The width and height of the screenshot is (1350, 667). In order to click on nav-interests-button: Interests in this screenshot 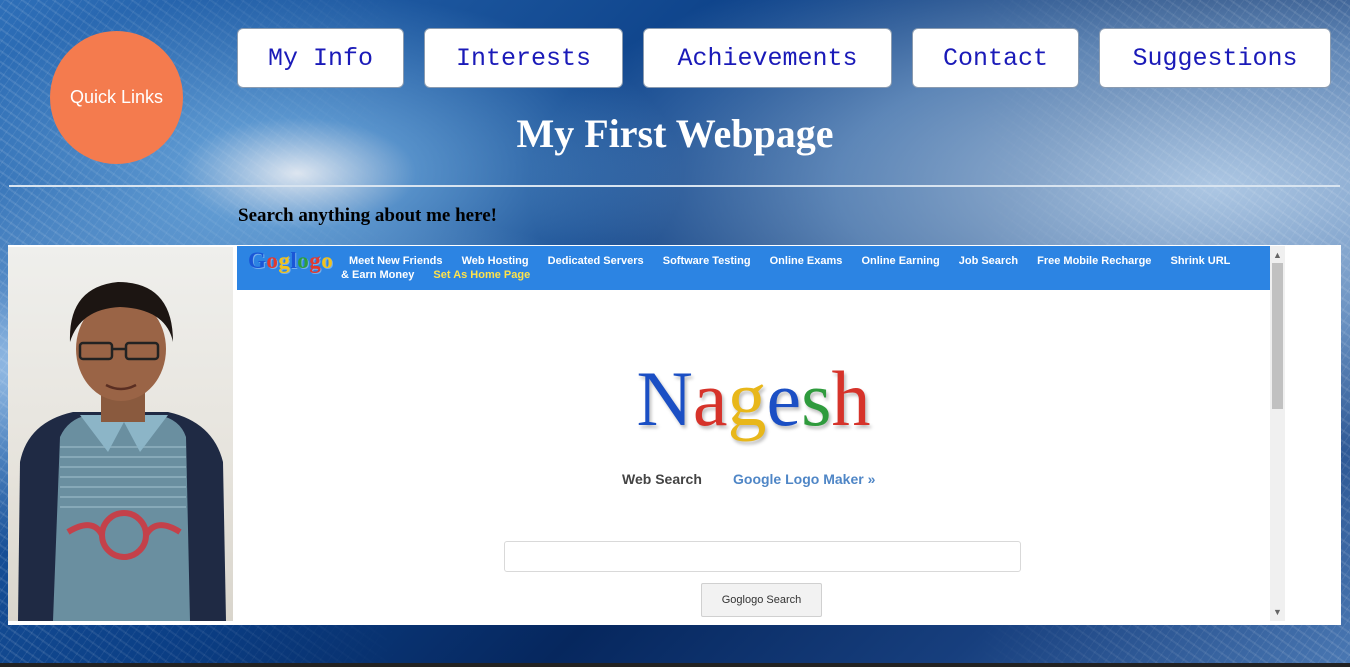, I will do `click(523, 58)`.